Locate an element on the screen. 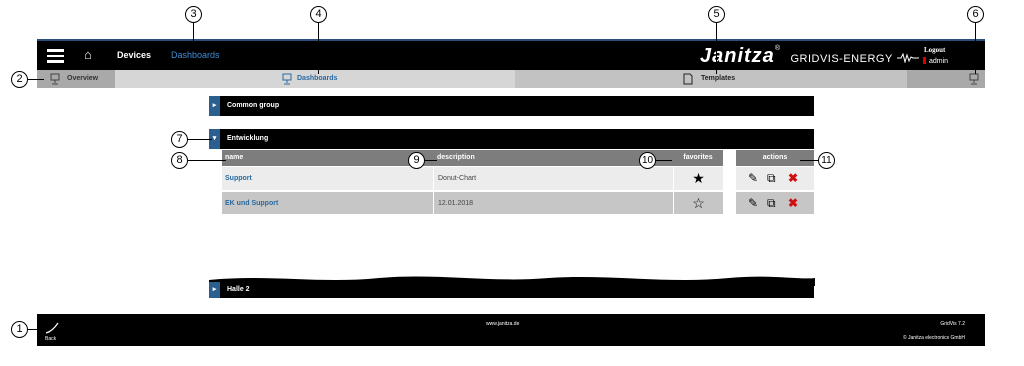 The image size is (1024, 366). callout-1: 1 is located at coordinates (19, 329).